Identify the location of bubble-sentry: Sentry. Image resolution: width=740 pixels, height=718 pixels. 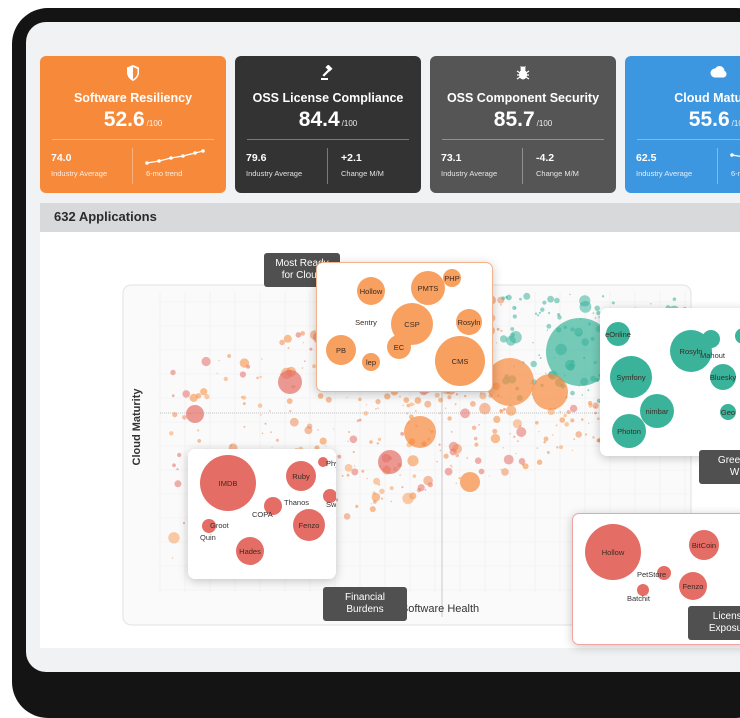
(366, 322).